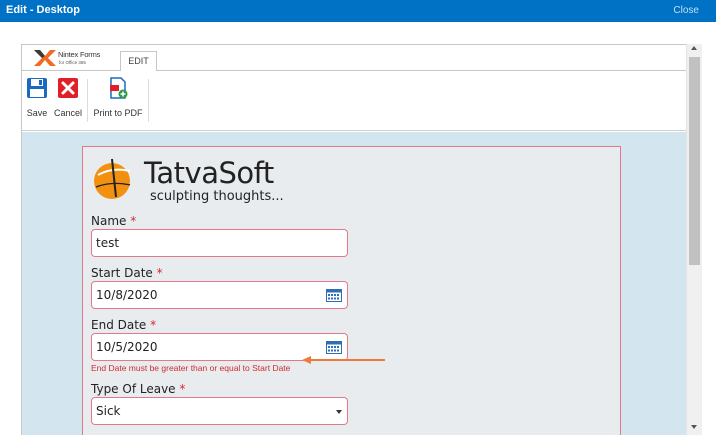 This screenshot has height=435, width=716. Describe the element at coordinates (108, 243) in the screenshot. I see `name-value: test` at that location.